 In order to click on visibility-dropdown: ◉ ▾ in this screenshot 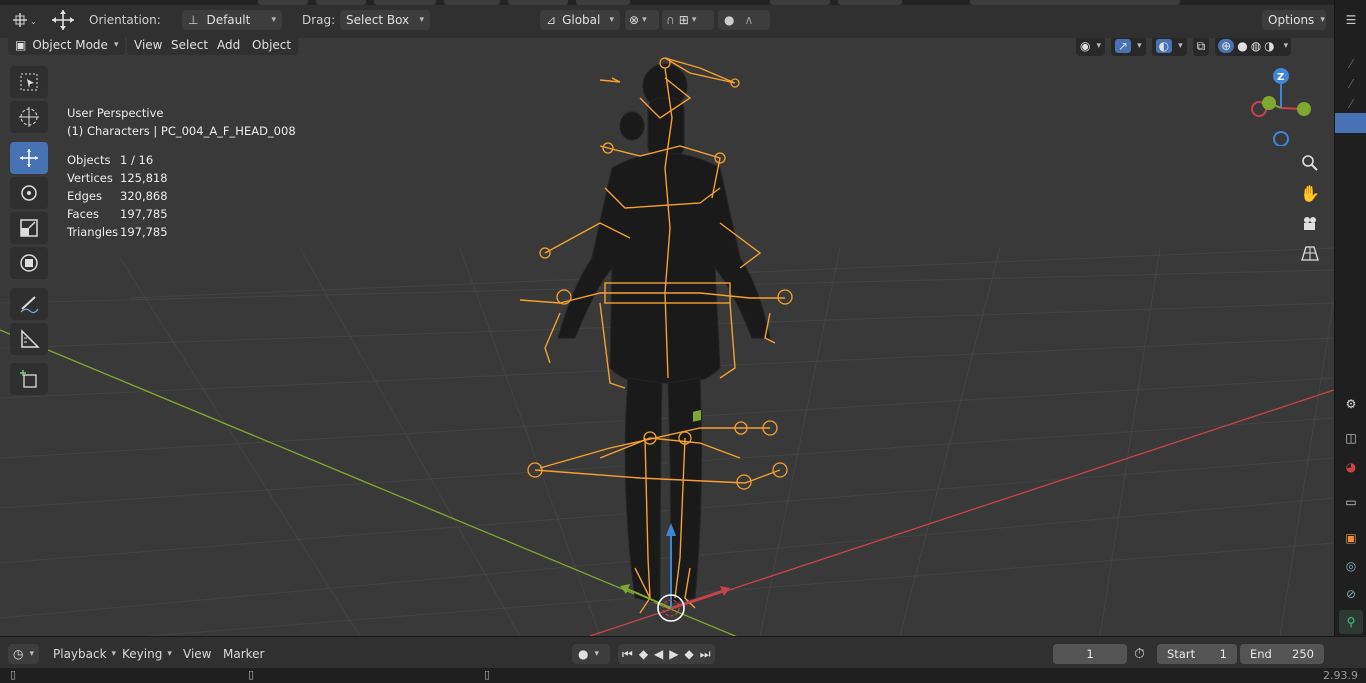, I will do `click(1091, 47)`.